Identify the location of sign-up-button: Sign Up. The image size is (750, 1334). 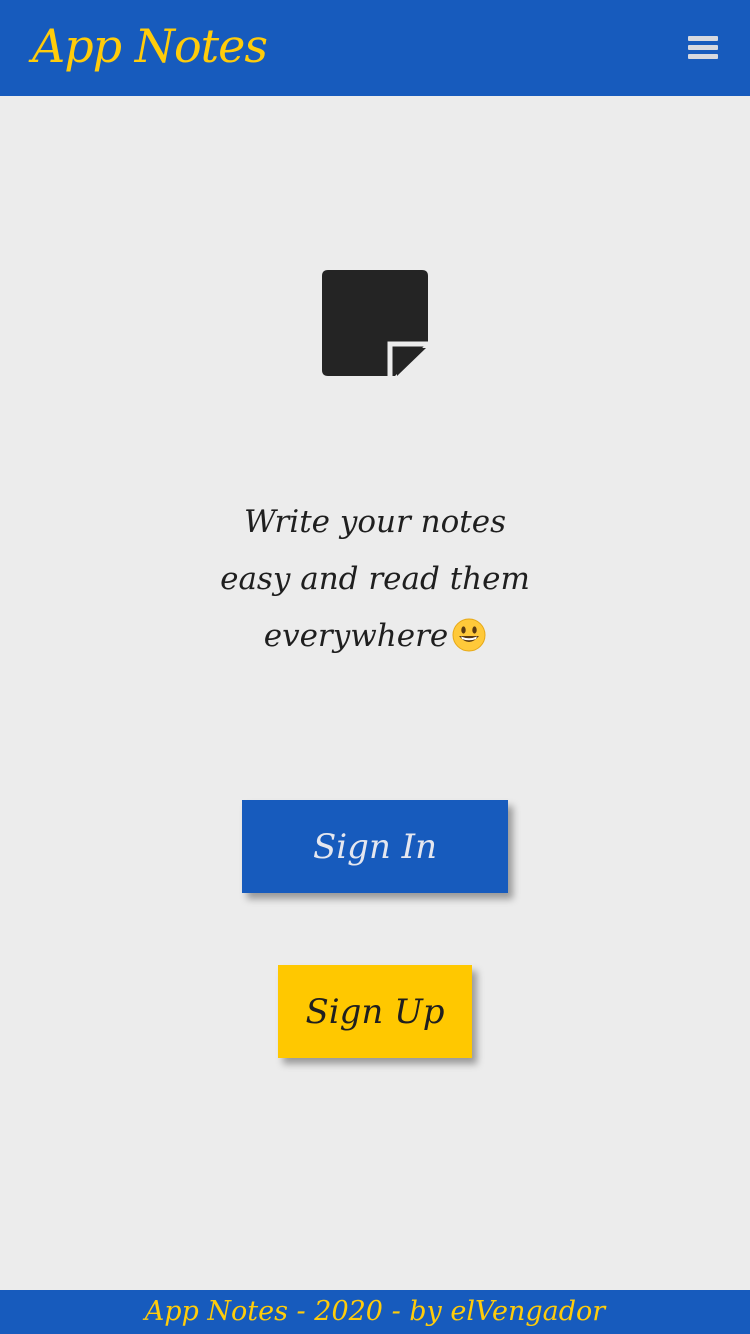
(375, 1011).